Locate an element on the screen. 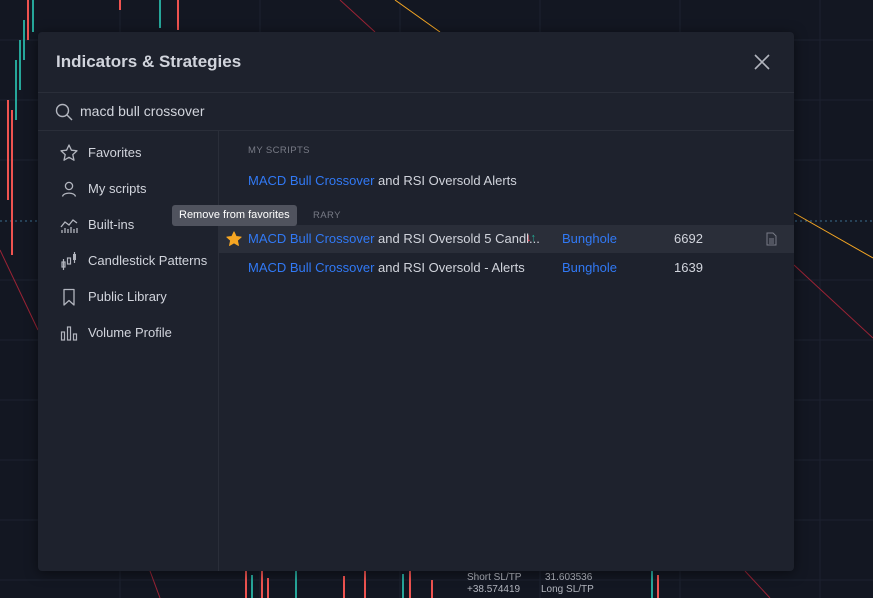 Image resolution: width=873 pixels, height=598 pixels. search-bar is located at coordinates (416, 111).